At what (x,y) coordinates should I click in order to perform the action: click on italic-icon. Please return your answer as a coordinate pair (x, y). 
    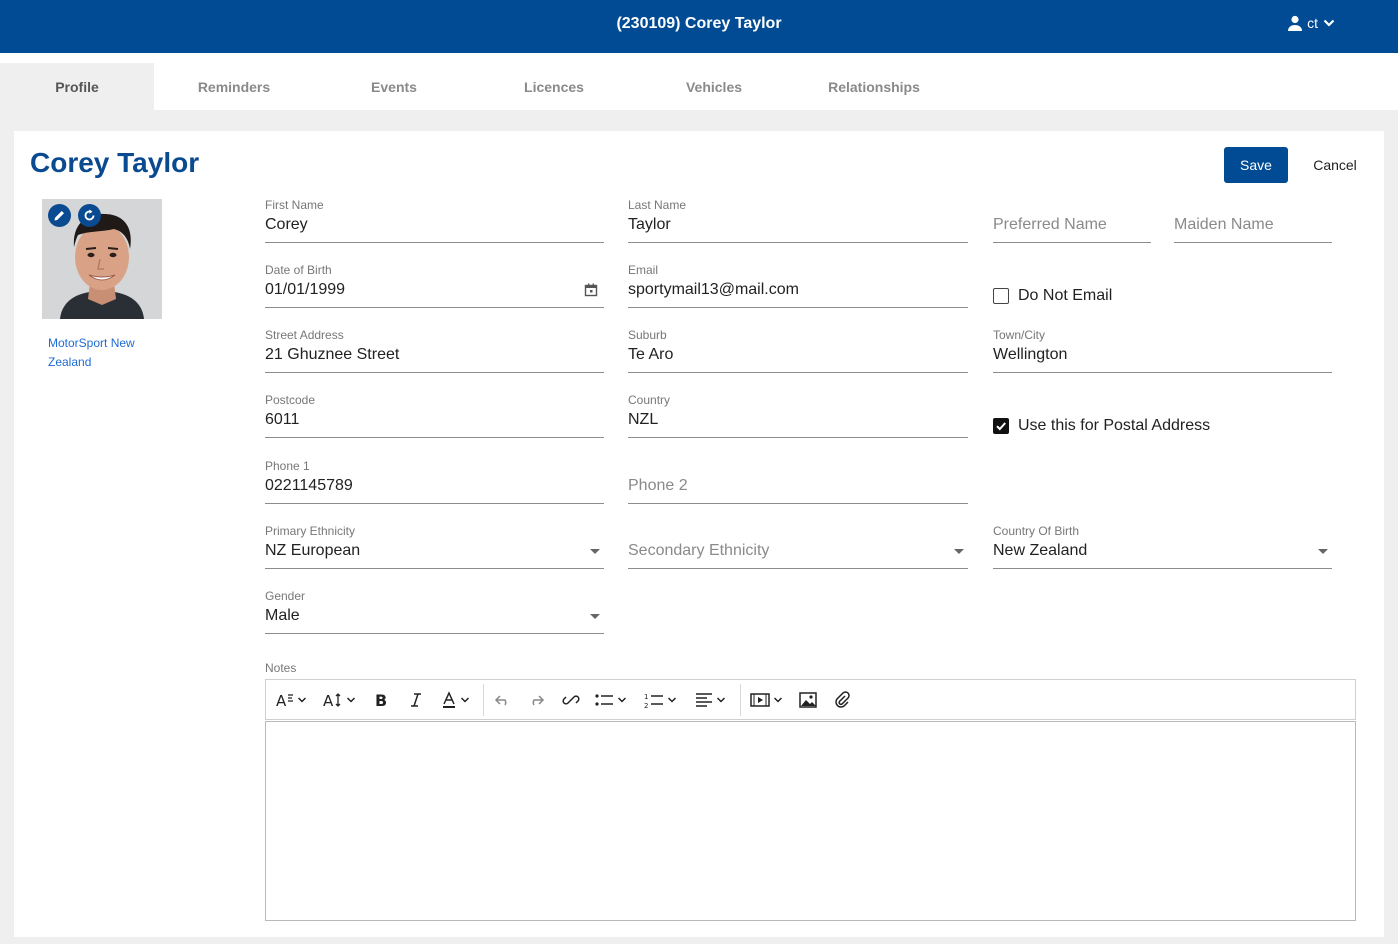
    Looking at the image, I should click on (416, 700).